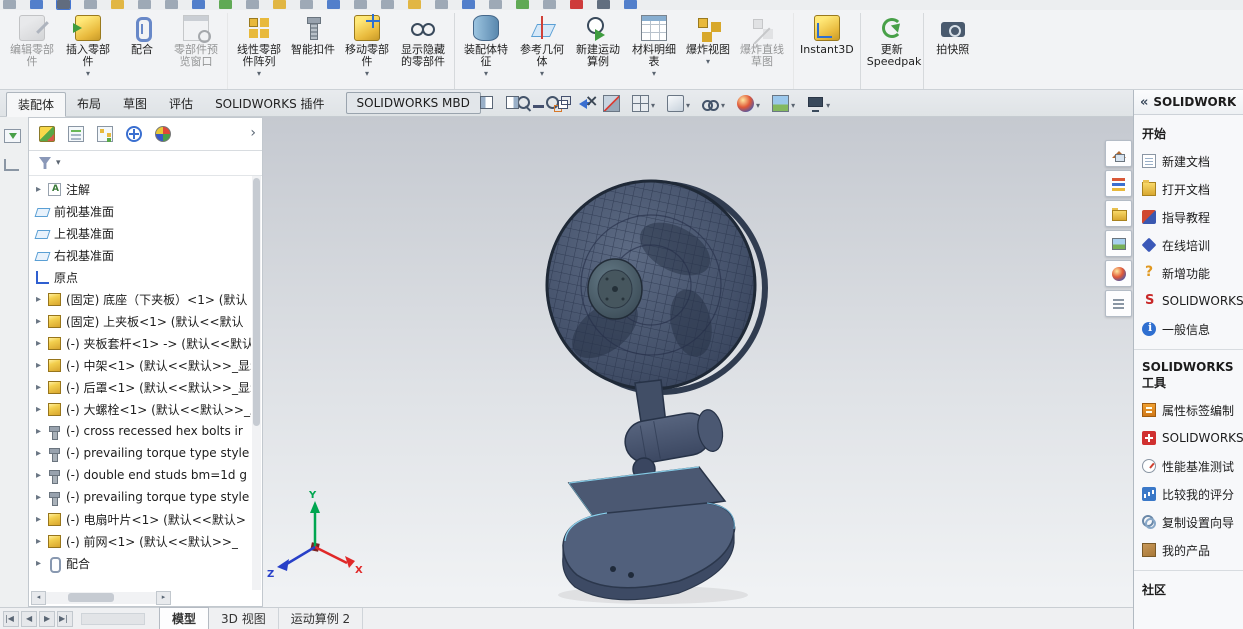 The height and width of the screenshot is (629, 1243). Describe the element at coordinates (140, 541) in the screenshot. I see `tree-item: (-) 前网<1> (默认<<默认>>_` at that location.